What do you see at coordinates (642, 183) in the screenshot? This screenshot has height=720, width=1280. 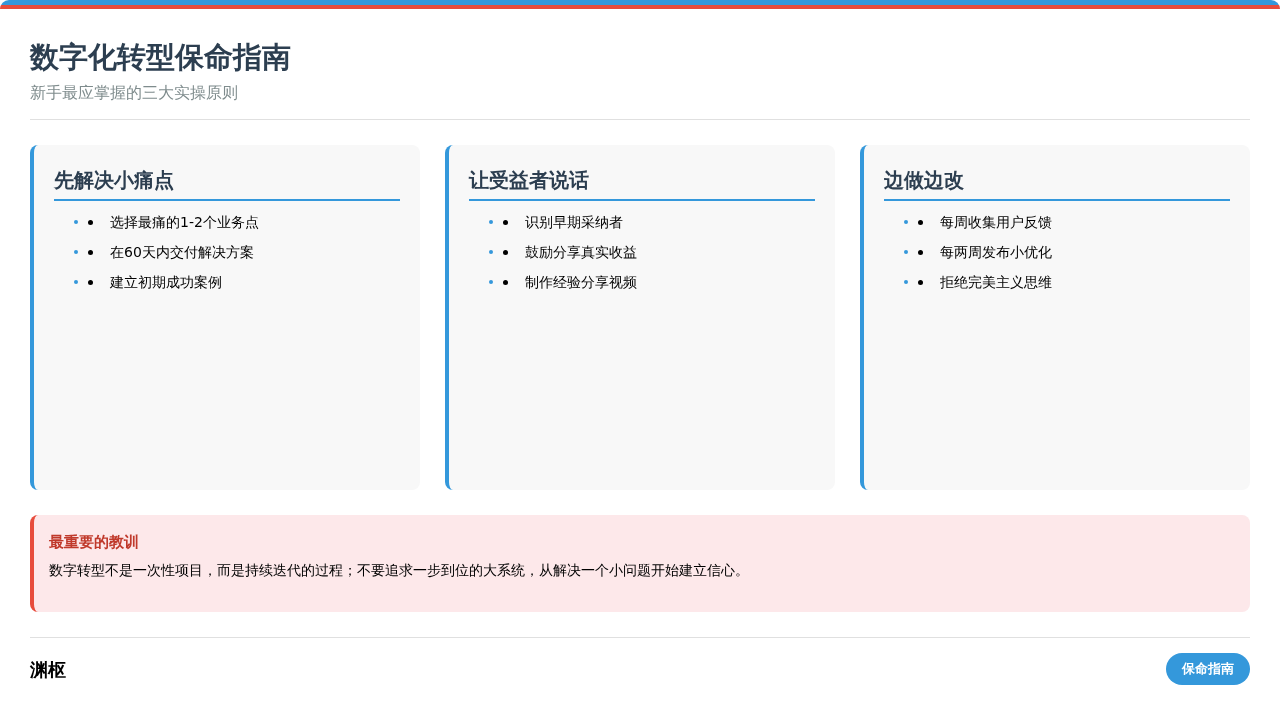 I see `card-title: 让受益者说话` at bounding box center [642, 183].